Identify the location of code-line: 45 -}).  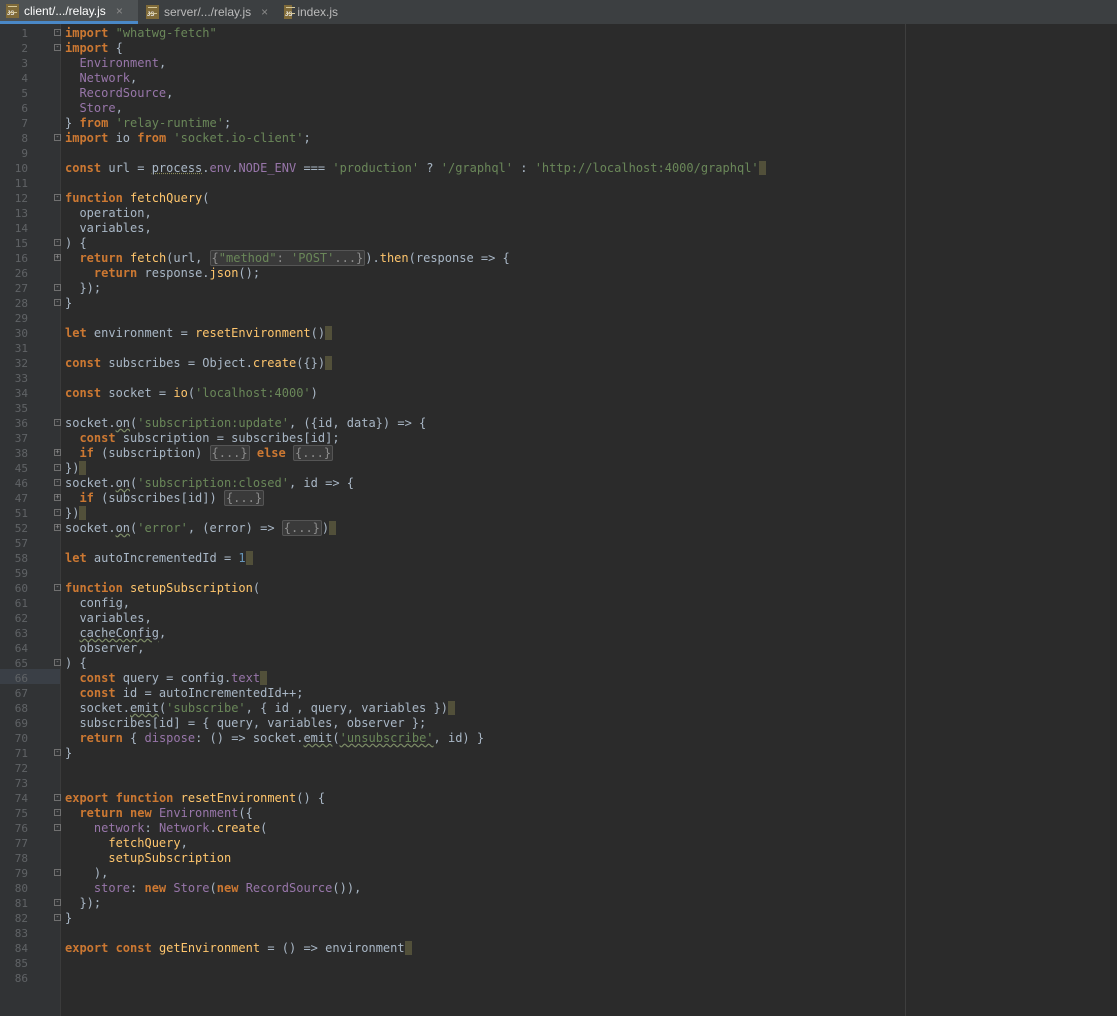
(558, 468).